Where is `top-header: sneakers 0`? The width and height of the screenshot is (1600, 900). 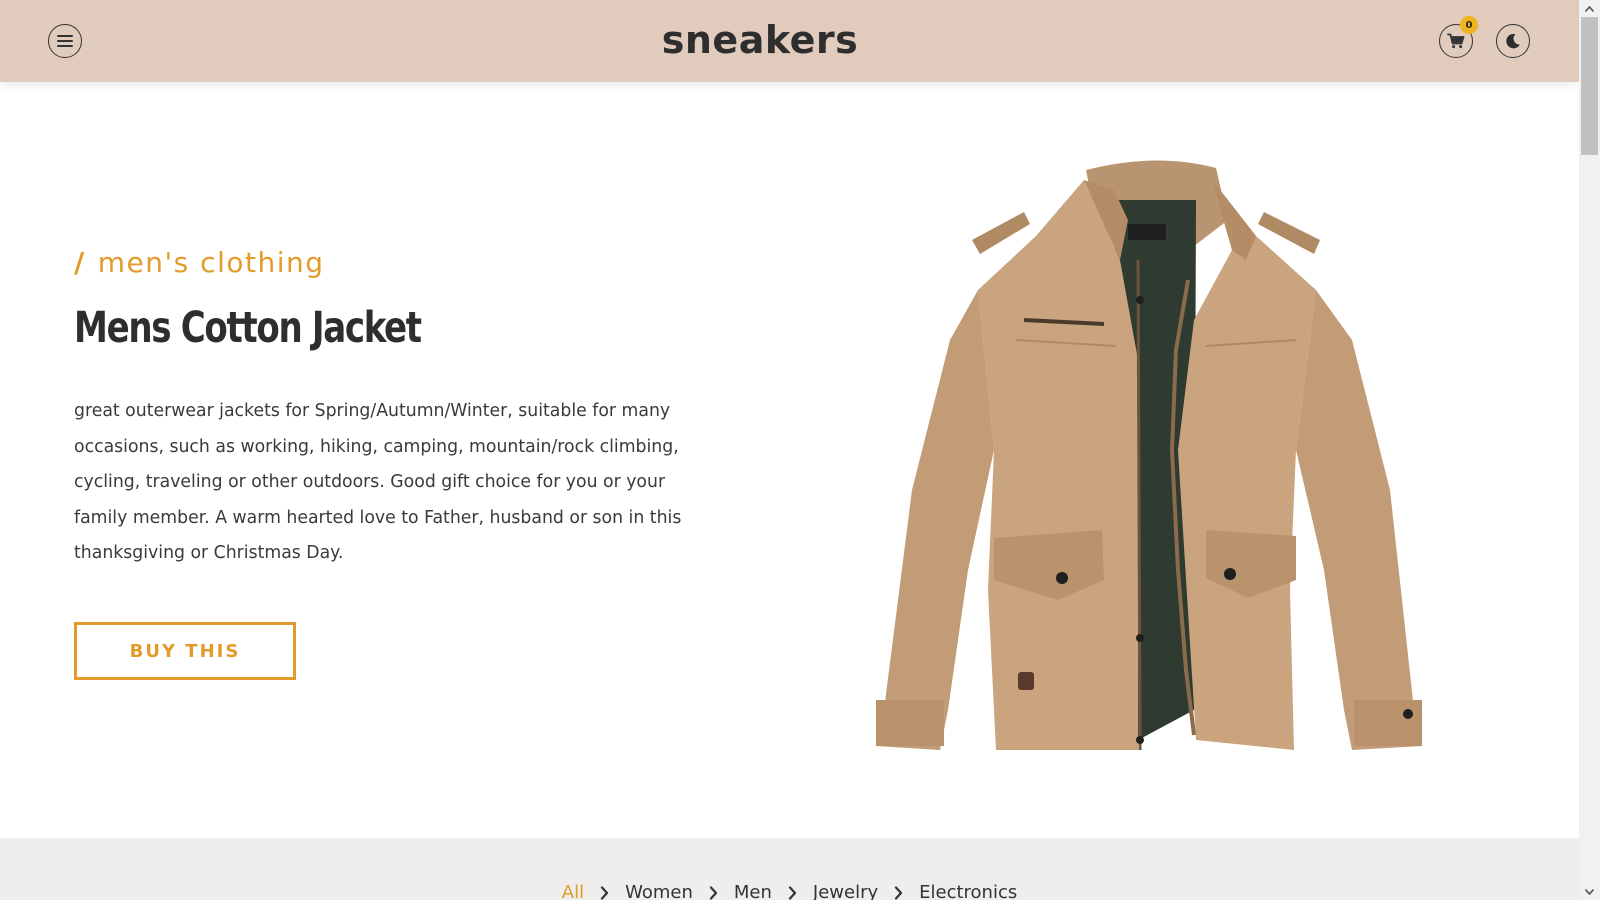
top-header: sneakers 0 is located at coordinates (789, 41).